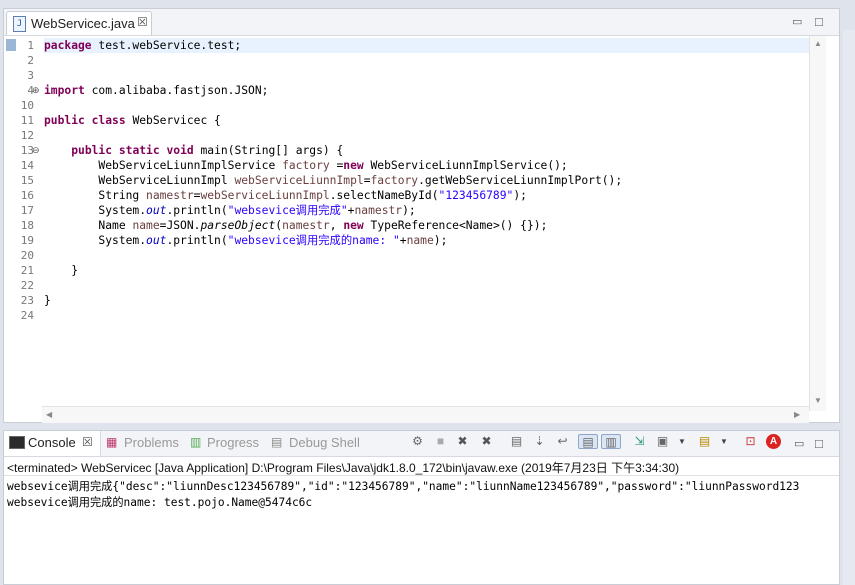  Describe the element at coordinates (27, 255) in the screenshot. I see `line-number: 20` at that location.